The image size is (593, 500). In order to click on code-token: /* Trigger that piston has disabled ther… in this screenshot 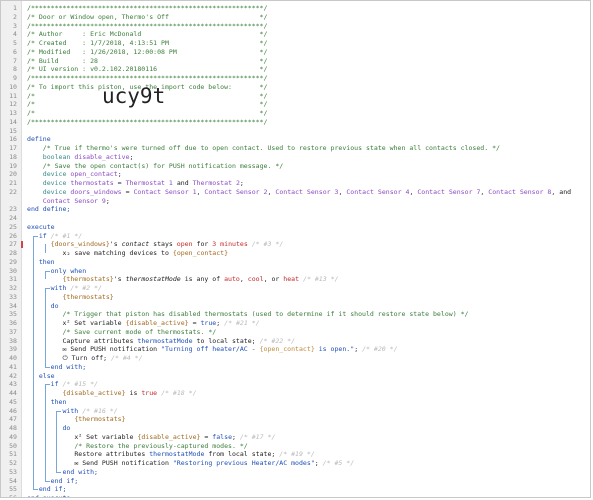, I will do `click(265, 314)`.